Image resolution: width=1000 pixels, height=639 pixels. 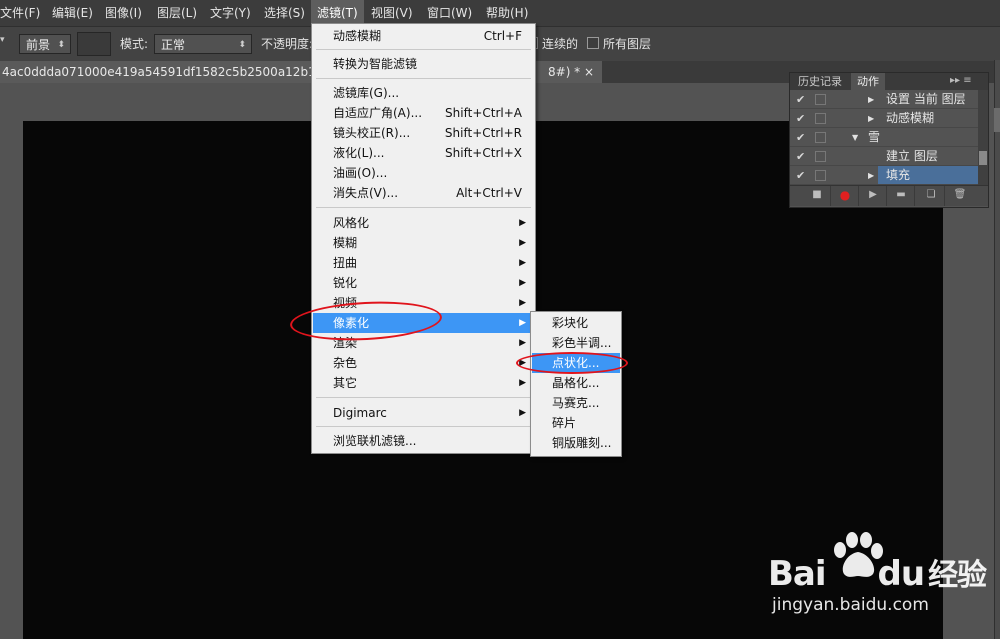 I want to click on menu-item-convert-smart-filter: 转换为智能滤镜, so click(x=423, y=64).